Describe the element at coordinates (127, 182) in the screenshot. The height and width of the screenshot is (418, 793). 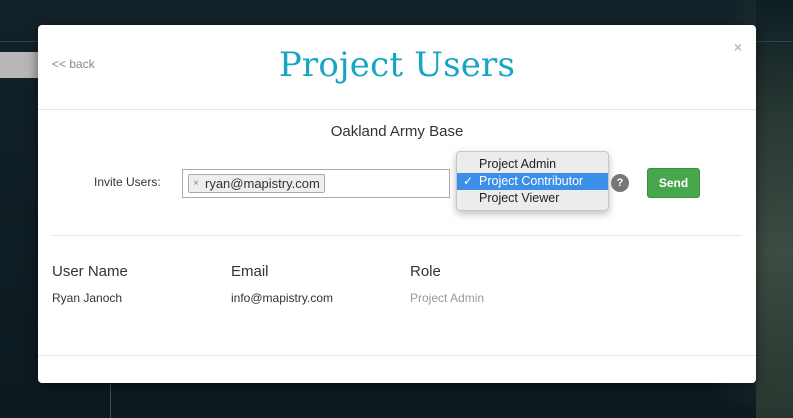
I see `invite-users-label: Invite Users:` at that location.